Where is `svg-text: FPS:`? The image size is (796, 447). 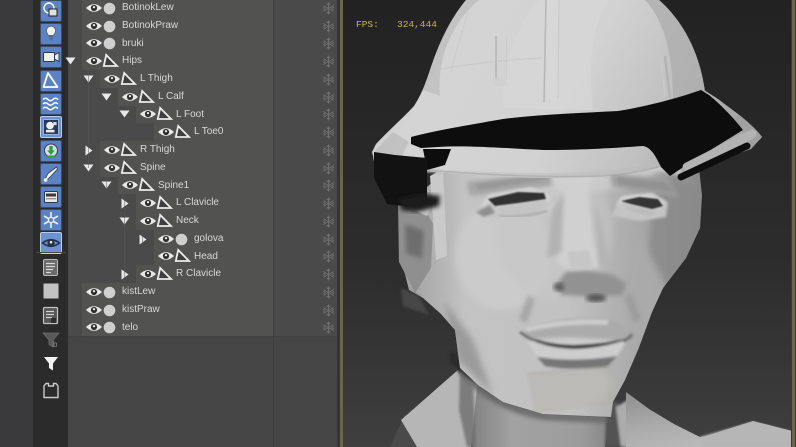 svg-text: FPS: is located at coordinates (367, 24).